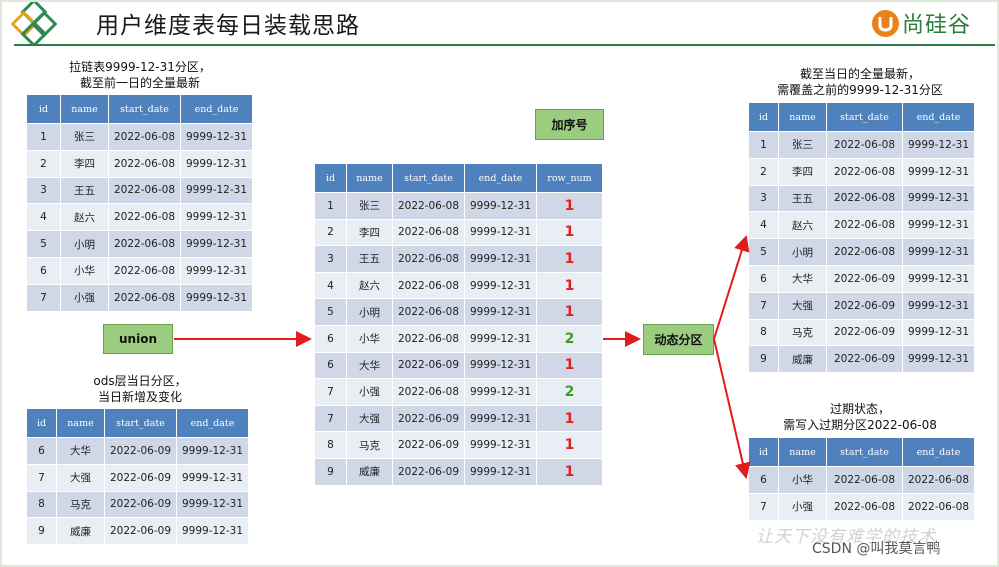 This screenshot has height=567, width=999. I want to click on table-cell: 李四, so click(84, 163).